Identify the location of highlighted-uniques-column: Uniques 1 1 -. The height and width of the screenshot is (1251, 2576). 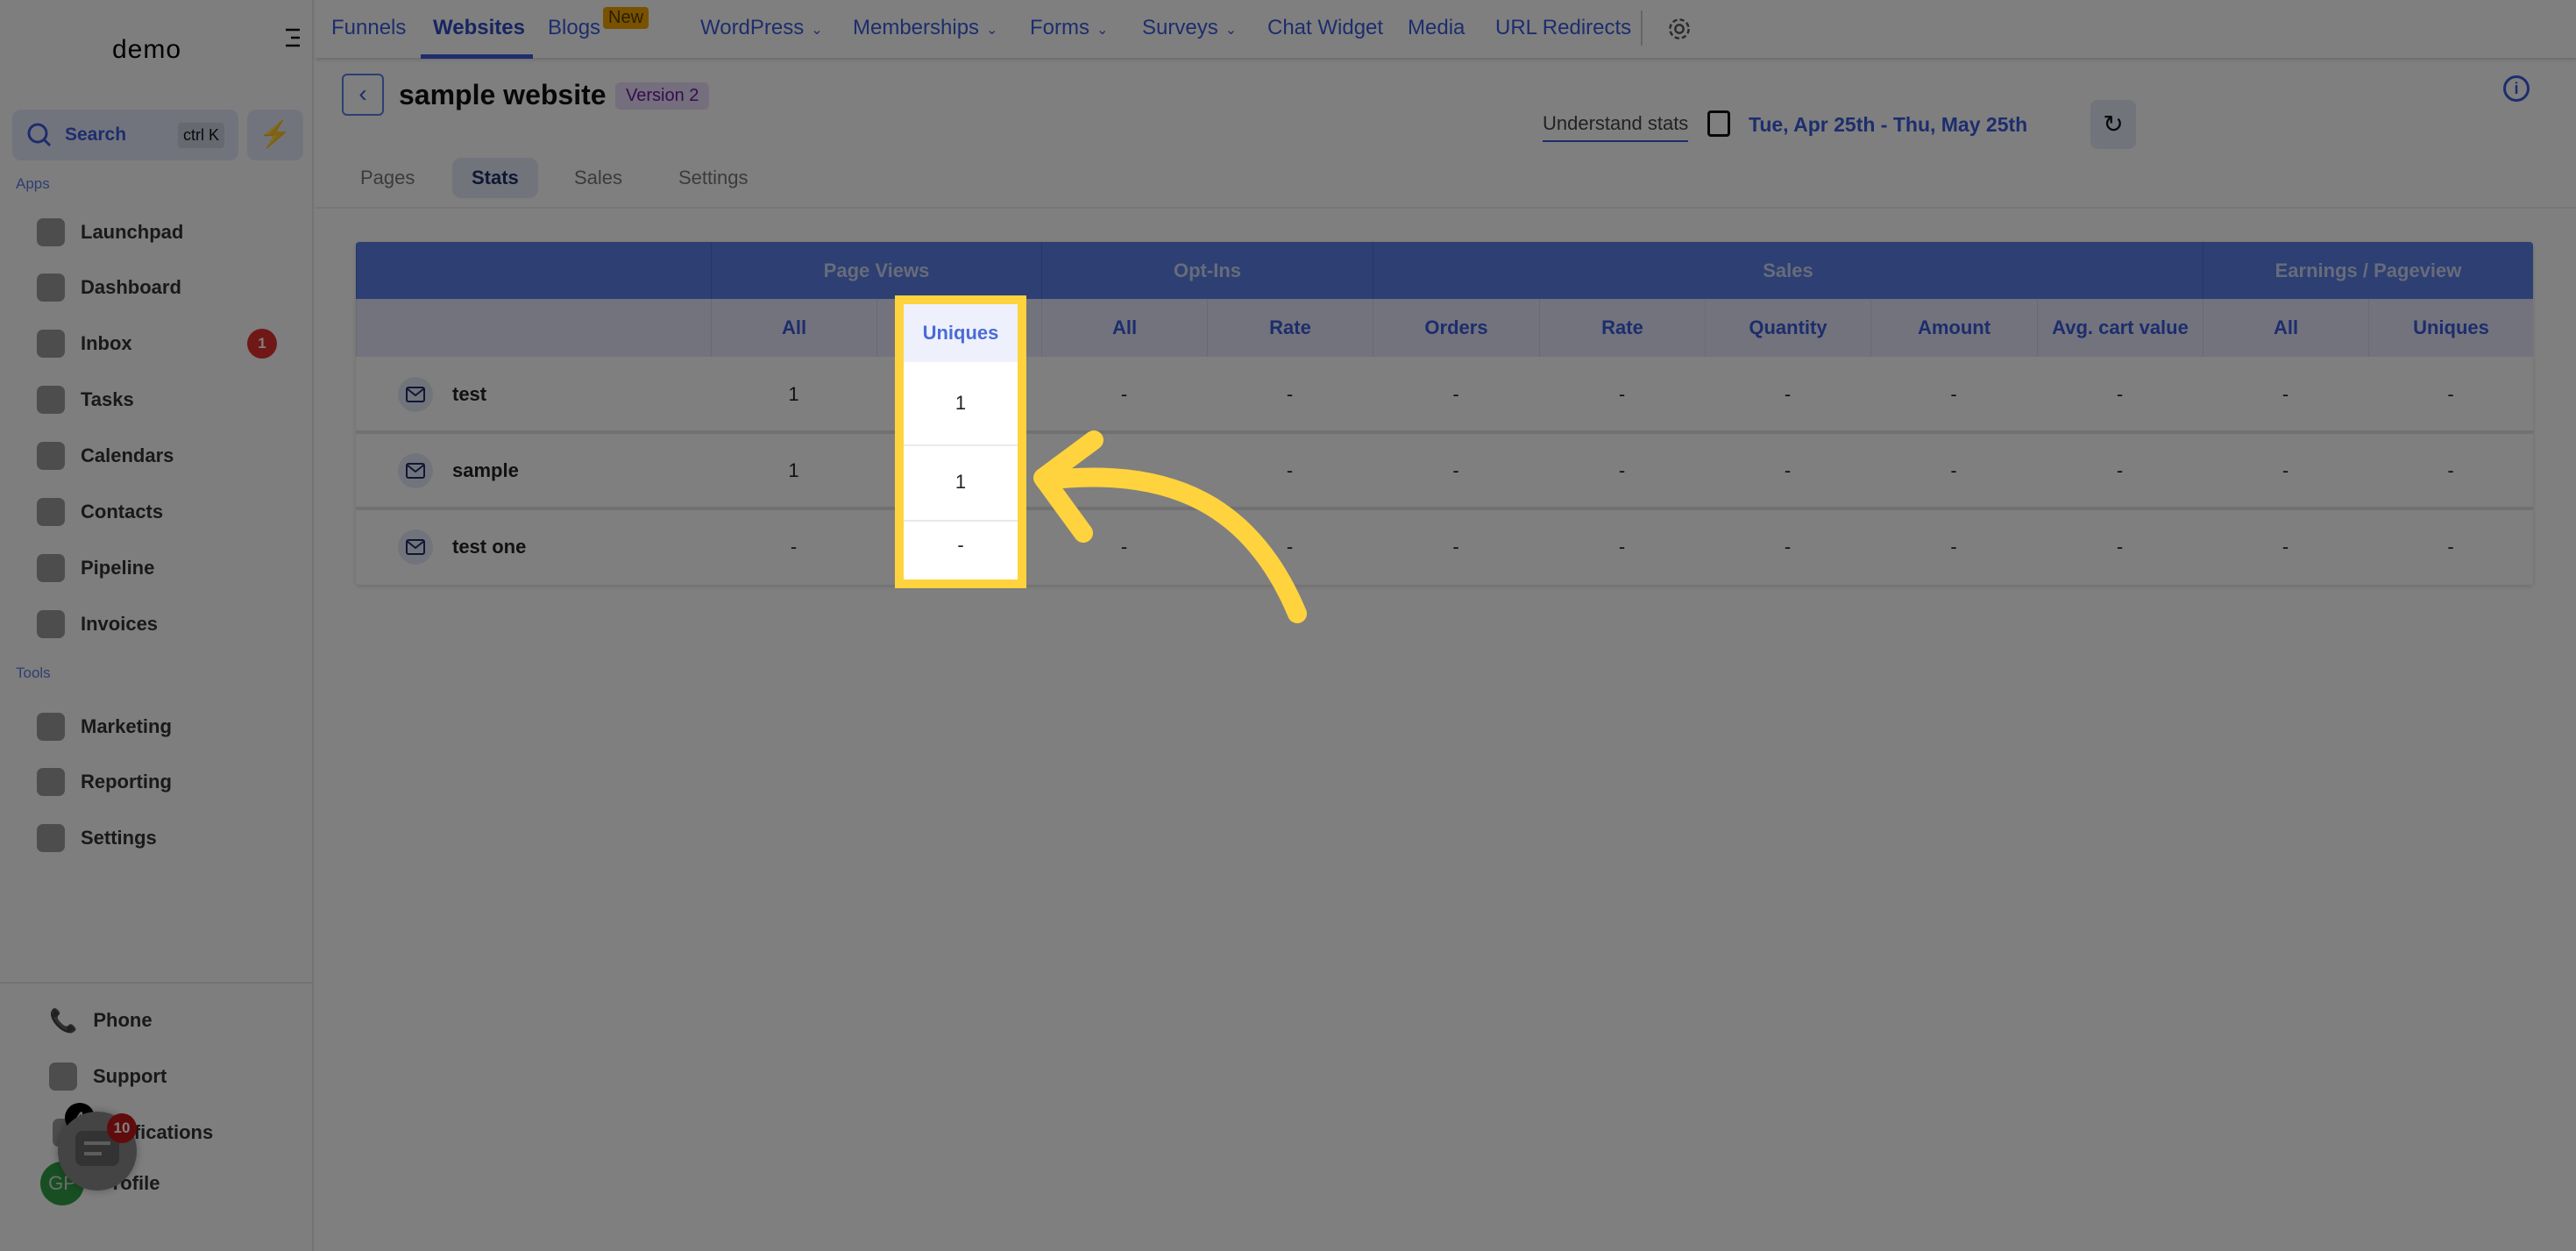
(961, 441).